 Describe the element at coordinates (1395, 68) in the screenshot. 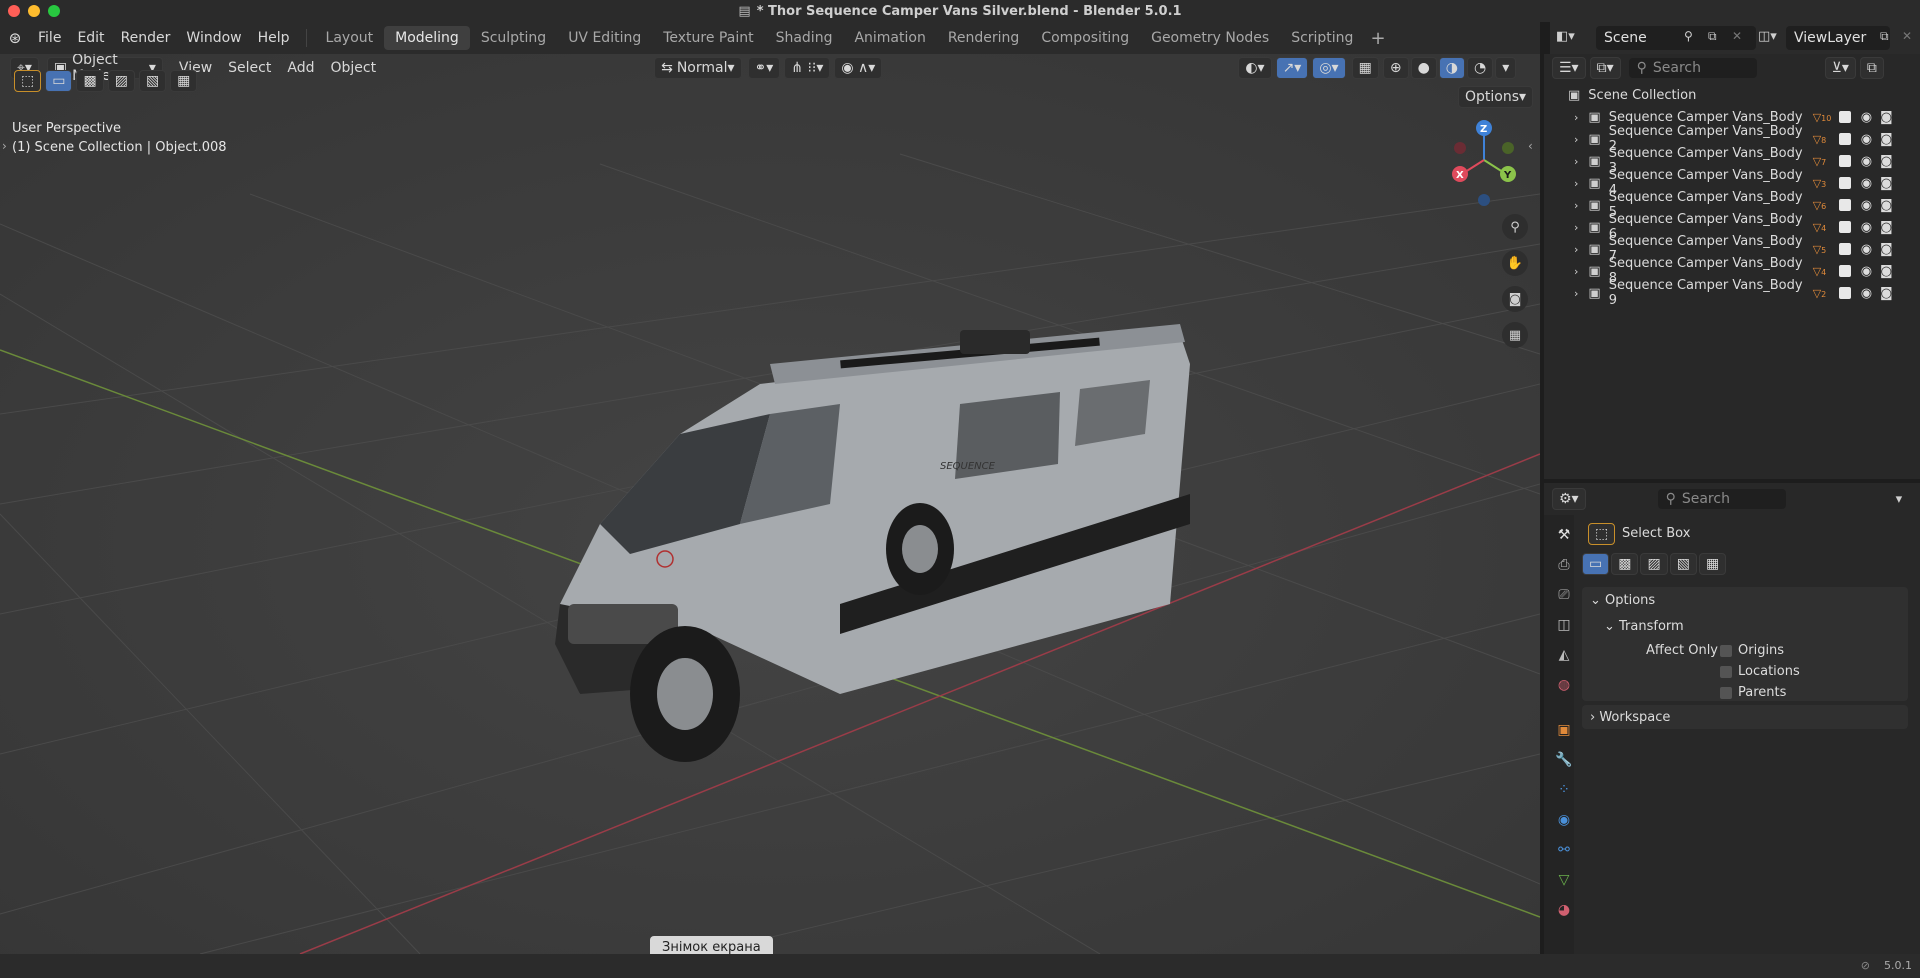

I see `shading-wireframe-icon: ⊕` at that location.